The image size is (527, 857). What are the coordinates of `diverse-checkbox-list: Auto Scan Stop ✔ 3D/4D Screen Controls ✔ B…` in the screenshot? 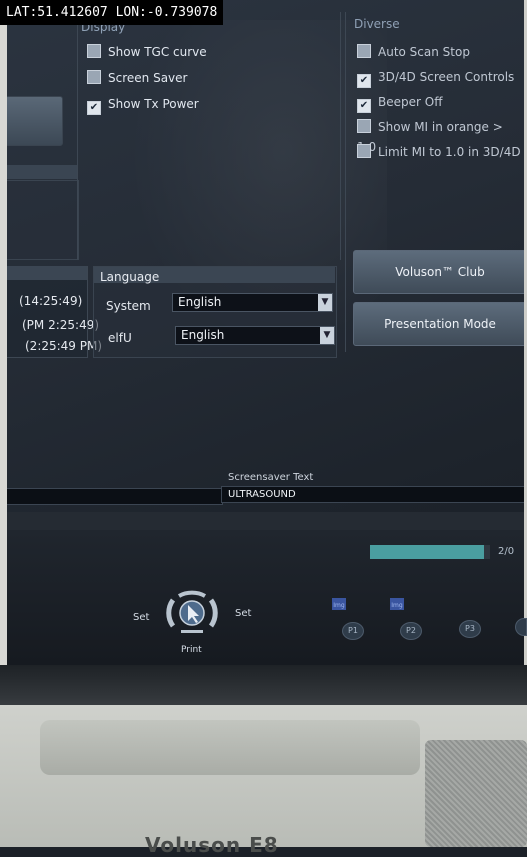 It's located at (440, 102).